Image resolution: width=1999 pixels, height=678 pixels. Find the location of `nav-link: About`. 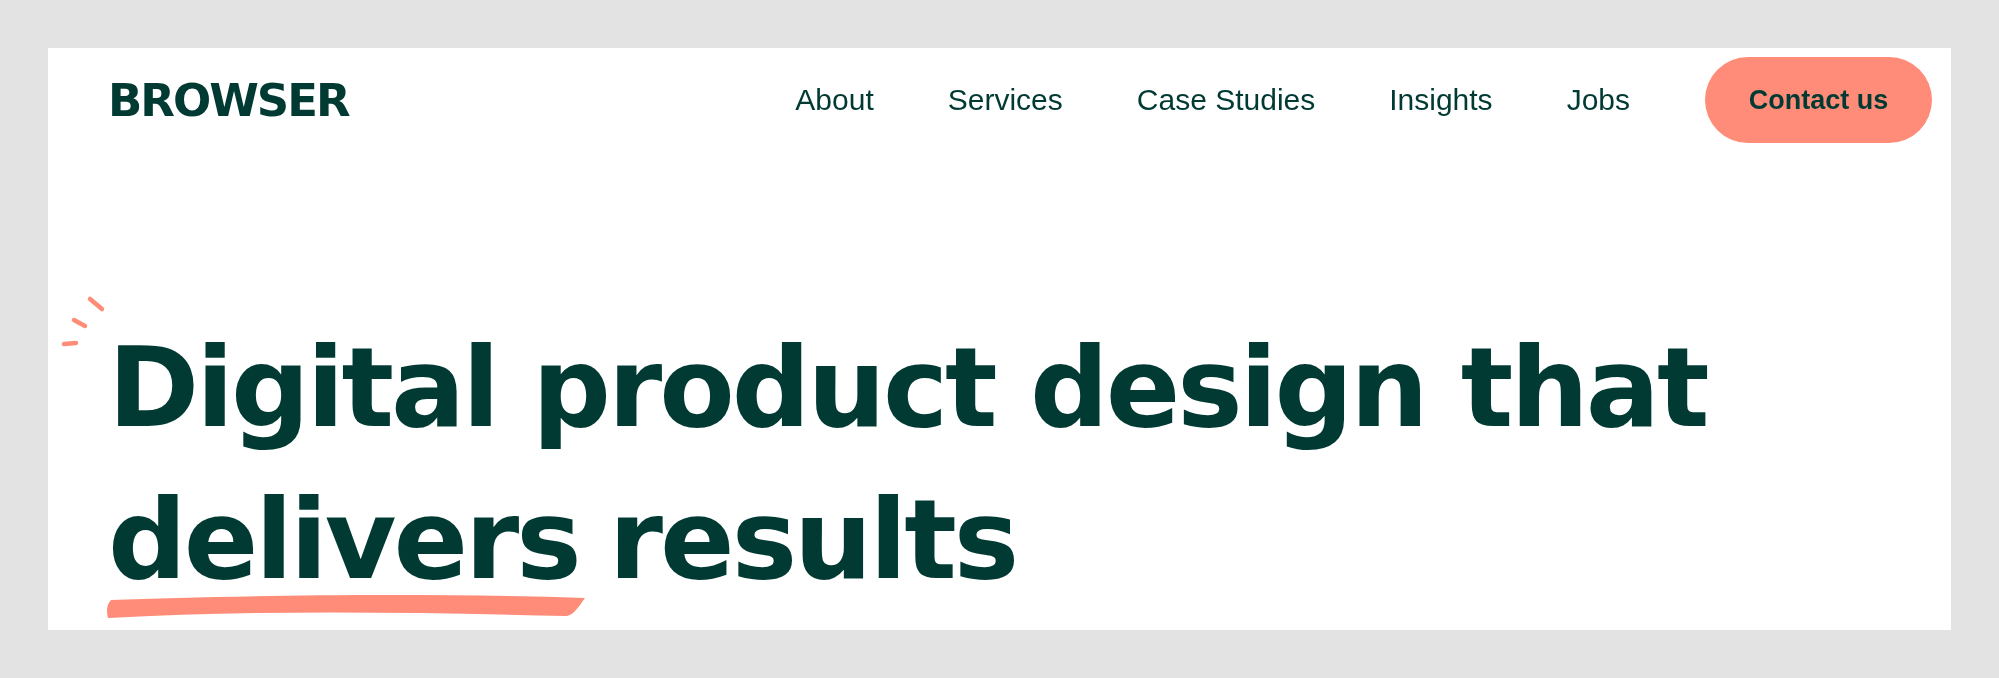

nav-link: About is located at coordinates (834, 100).